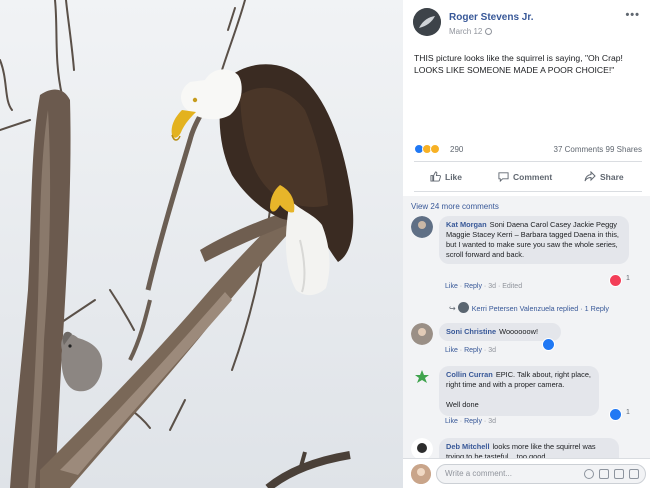 The image size is (650, 489). I want to click on shares-count: 99 Shares, so click(624, 149).